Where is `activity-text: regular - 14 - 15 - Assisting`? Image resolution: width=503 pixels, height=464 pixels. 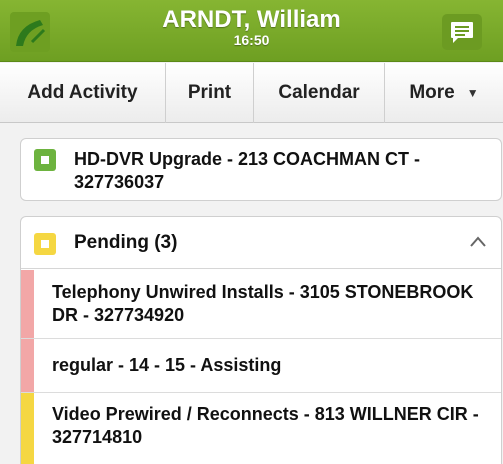
activity-text: regular - 14 - 15 - Assisting is located at coordinates (167, 365).